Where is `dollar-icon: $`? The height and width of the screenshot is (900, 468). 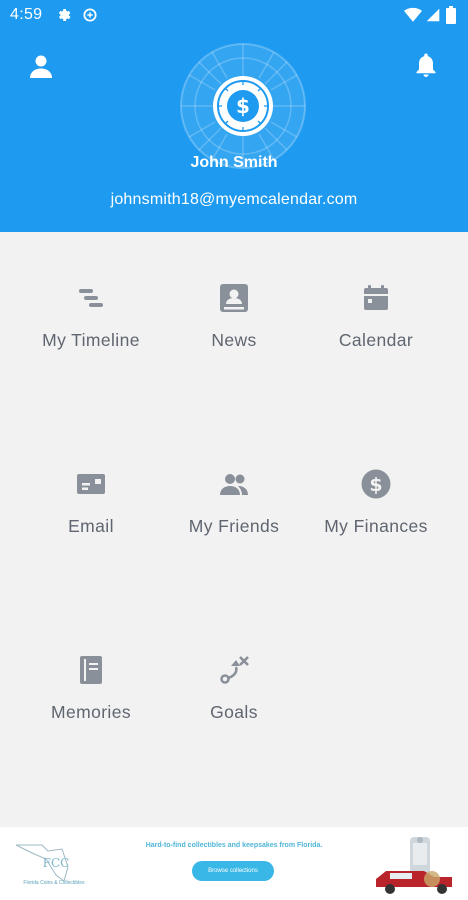 dollar-icon: $ is located at coordinates (376, 484).